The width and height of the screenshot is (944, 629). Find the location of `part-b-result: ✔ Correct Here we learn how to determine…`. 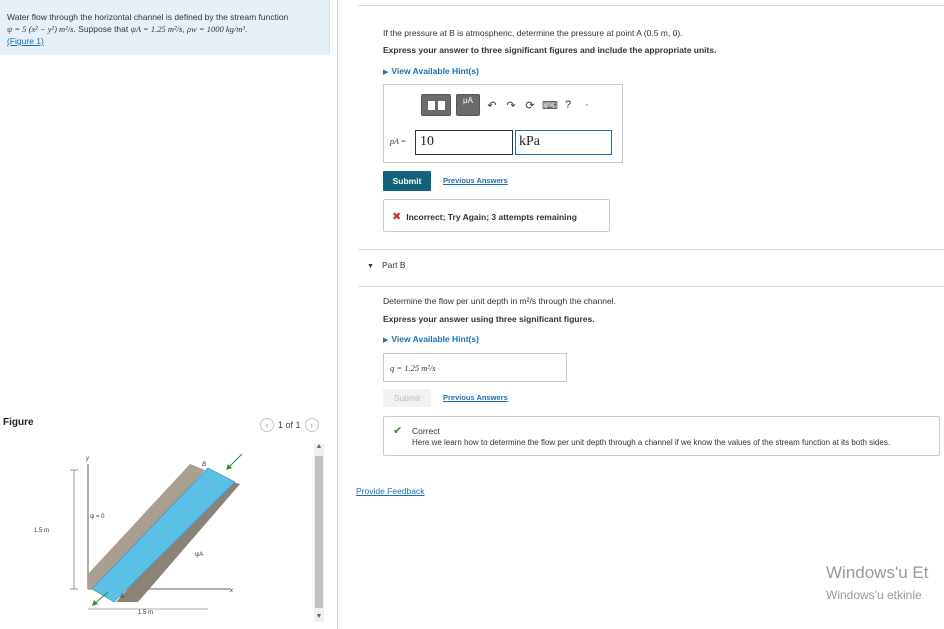

part-b-result: ✔ Correct Here we learn how to determine… is located at coordinates (661, 436).